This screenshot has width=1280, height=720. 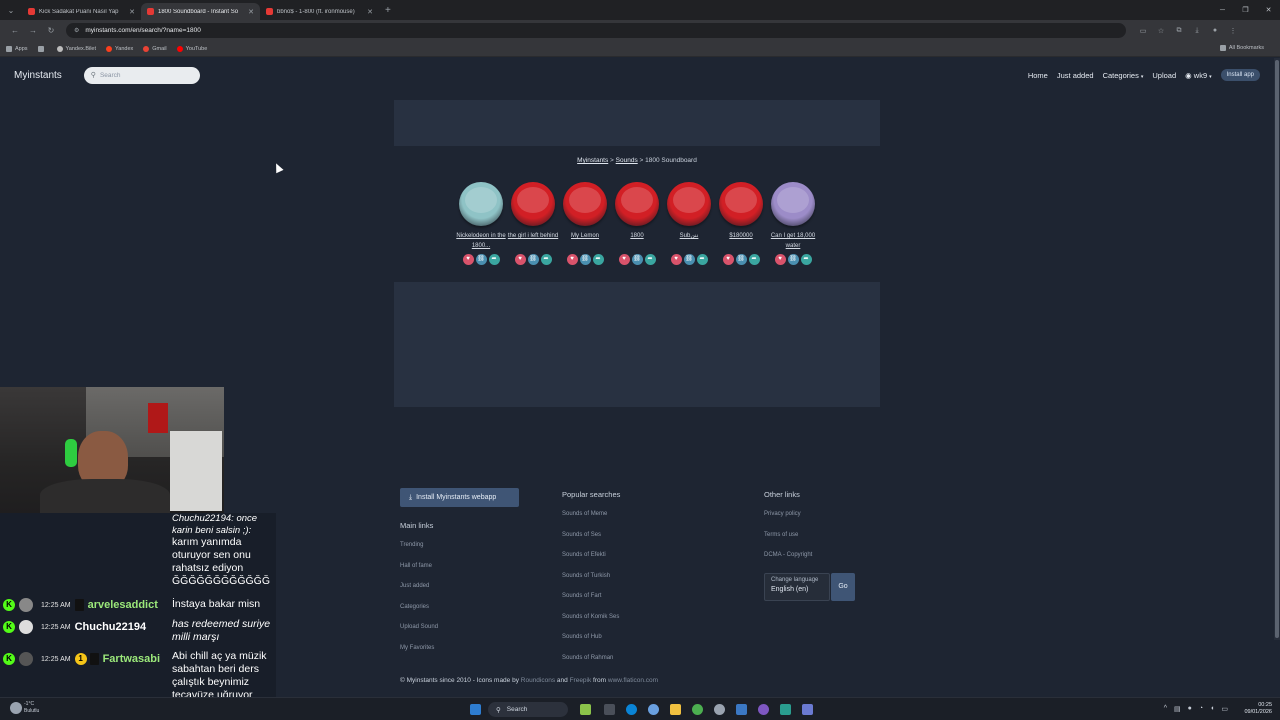 What do you see at coordinates (1177, 709) in the screenshot?
I see `network-icon: ▤` at bounding box center [1177, 709].